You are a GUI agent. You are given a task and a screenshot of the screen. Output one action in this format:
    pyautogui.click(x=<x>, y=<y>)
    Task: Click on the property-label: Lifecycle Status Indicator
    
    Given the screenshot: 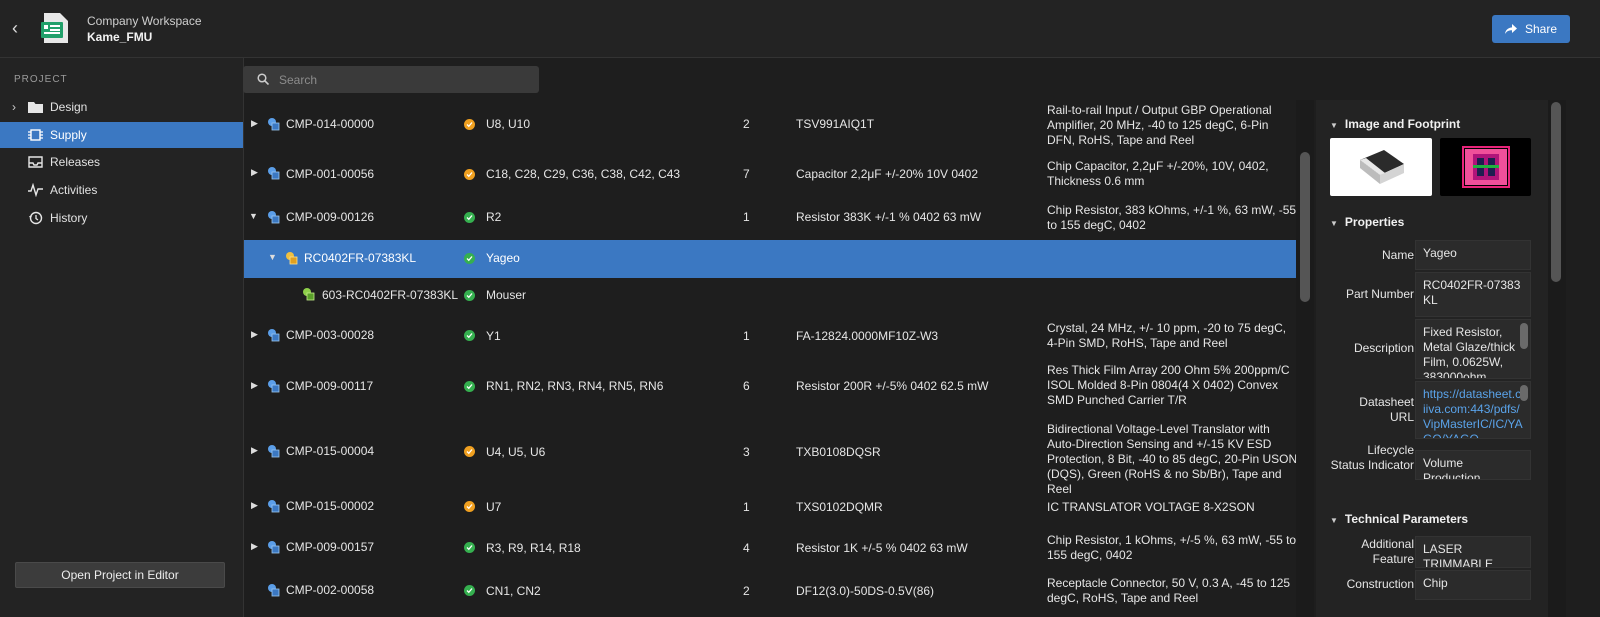 What is the action you would take?
    pyautogui.click(x=1372, y=457)
    